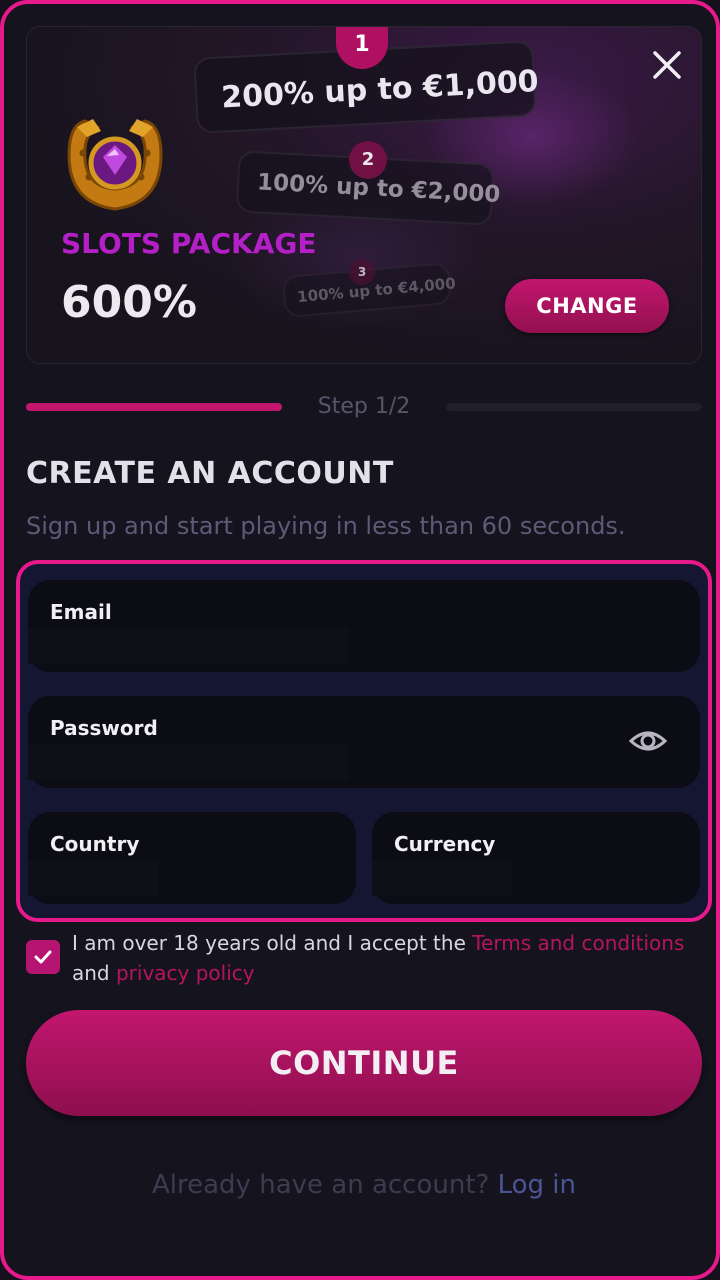  Describe the element at coordinates (93, 878) in the screenshot. I see `country-input` at that location.